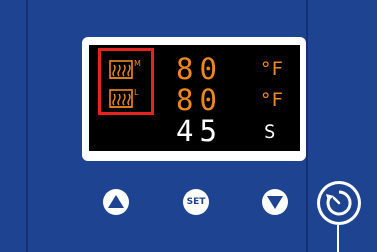  I want to click on up-button, so click(116, 202).